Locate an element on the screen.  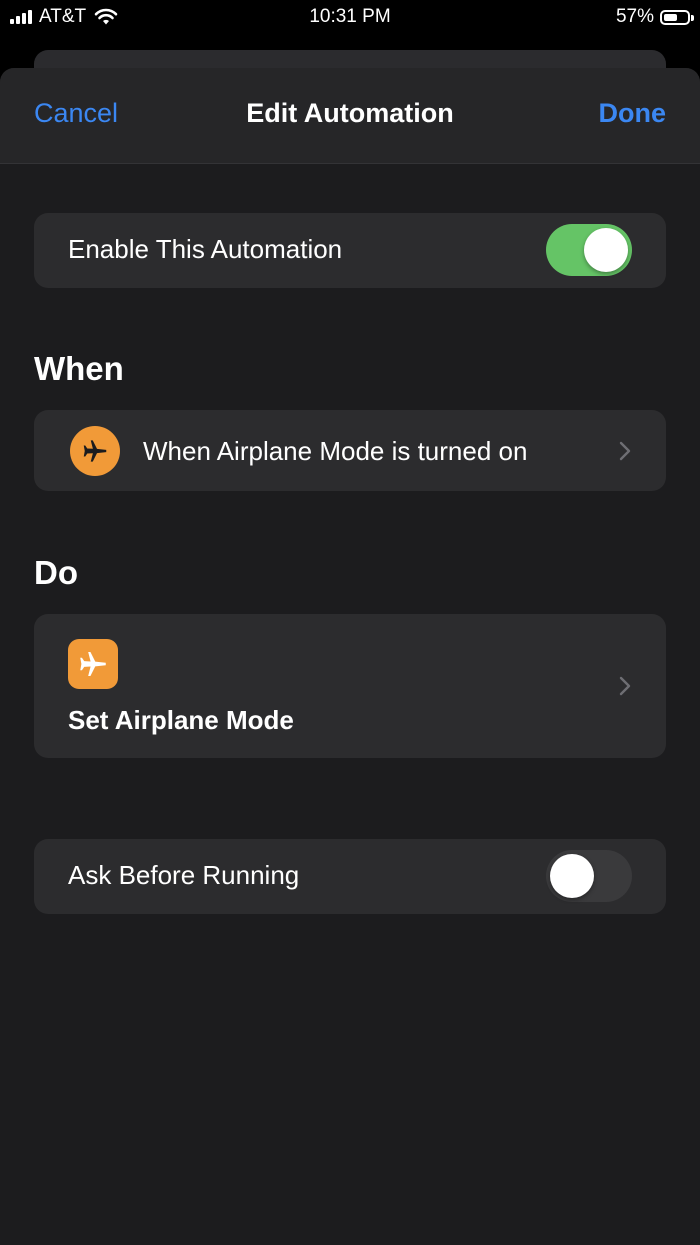
ask-before-running-row: Ask Before Running is located at coordinates (350, 876).